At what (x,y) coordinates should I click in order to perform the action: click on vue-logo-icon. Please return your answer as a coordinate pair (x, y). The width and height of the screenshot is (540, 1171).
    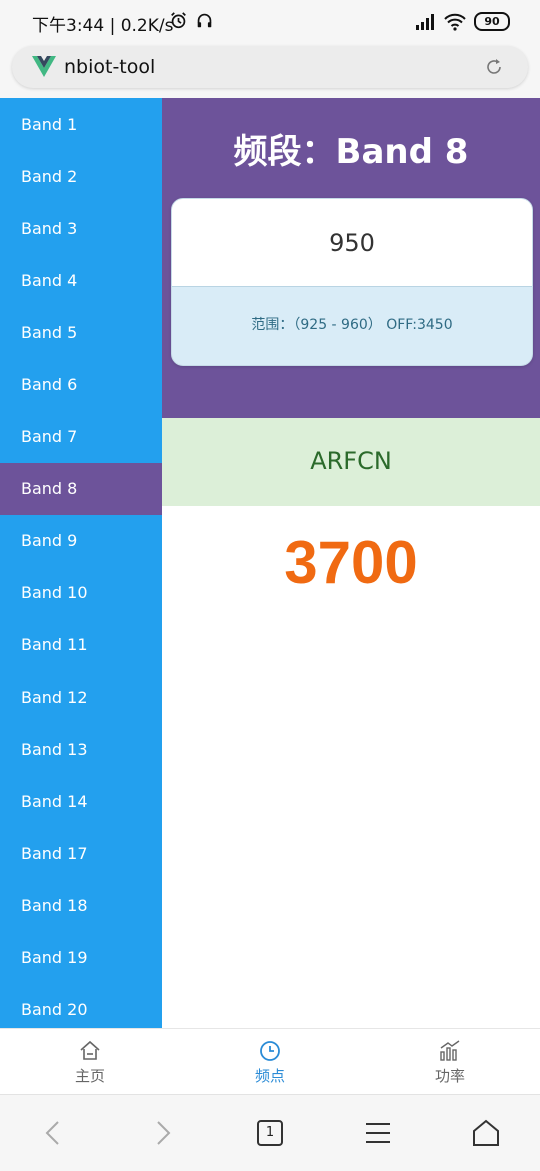
    Looking at the image, I should click on (44, 66).